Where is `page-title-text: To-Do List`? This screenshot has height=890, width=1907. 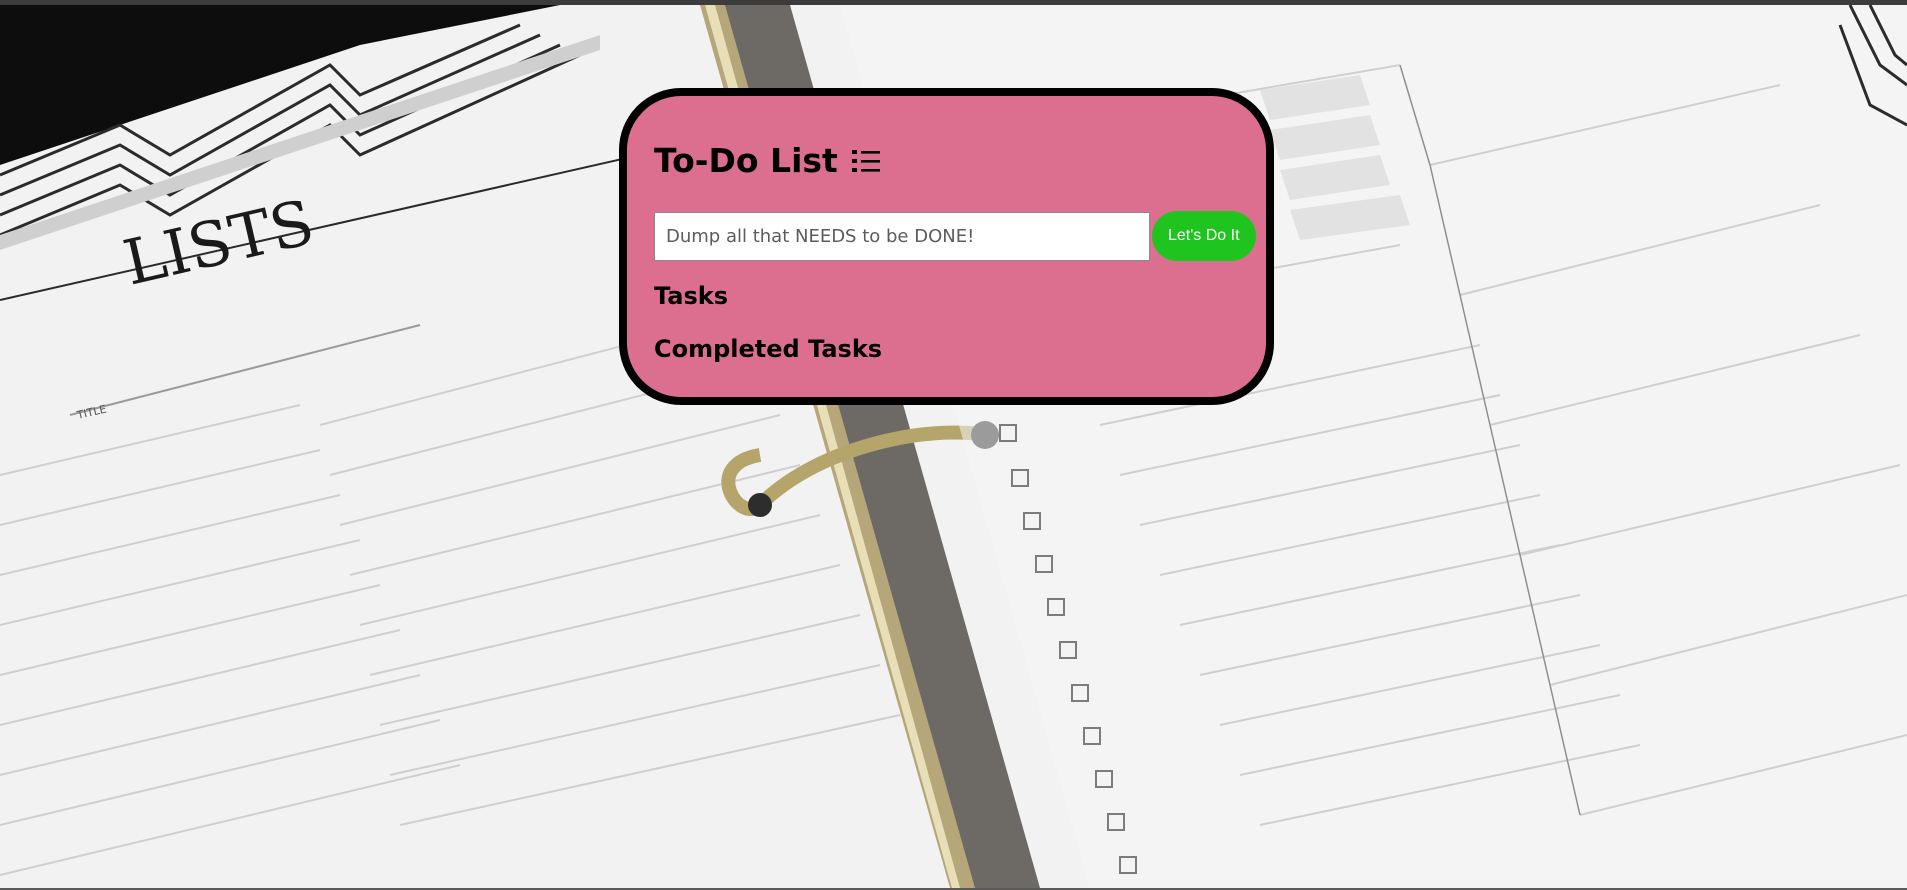 page-title-text: To-Do List is located at coordinates (746, 160).